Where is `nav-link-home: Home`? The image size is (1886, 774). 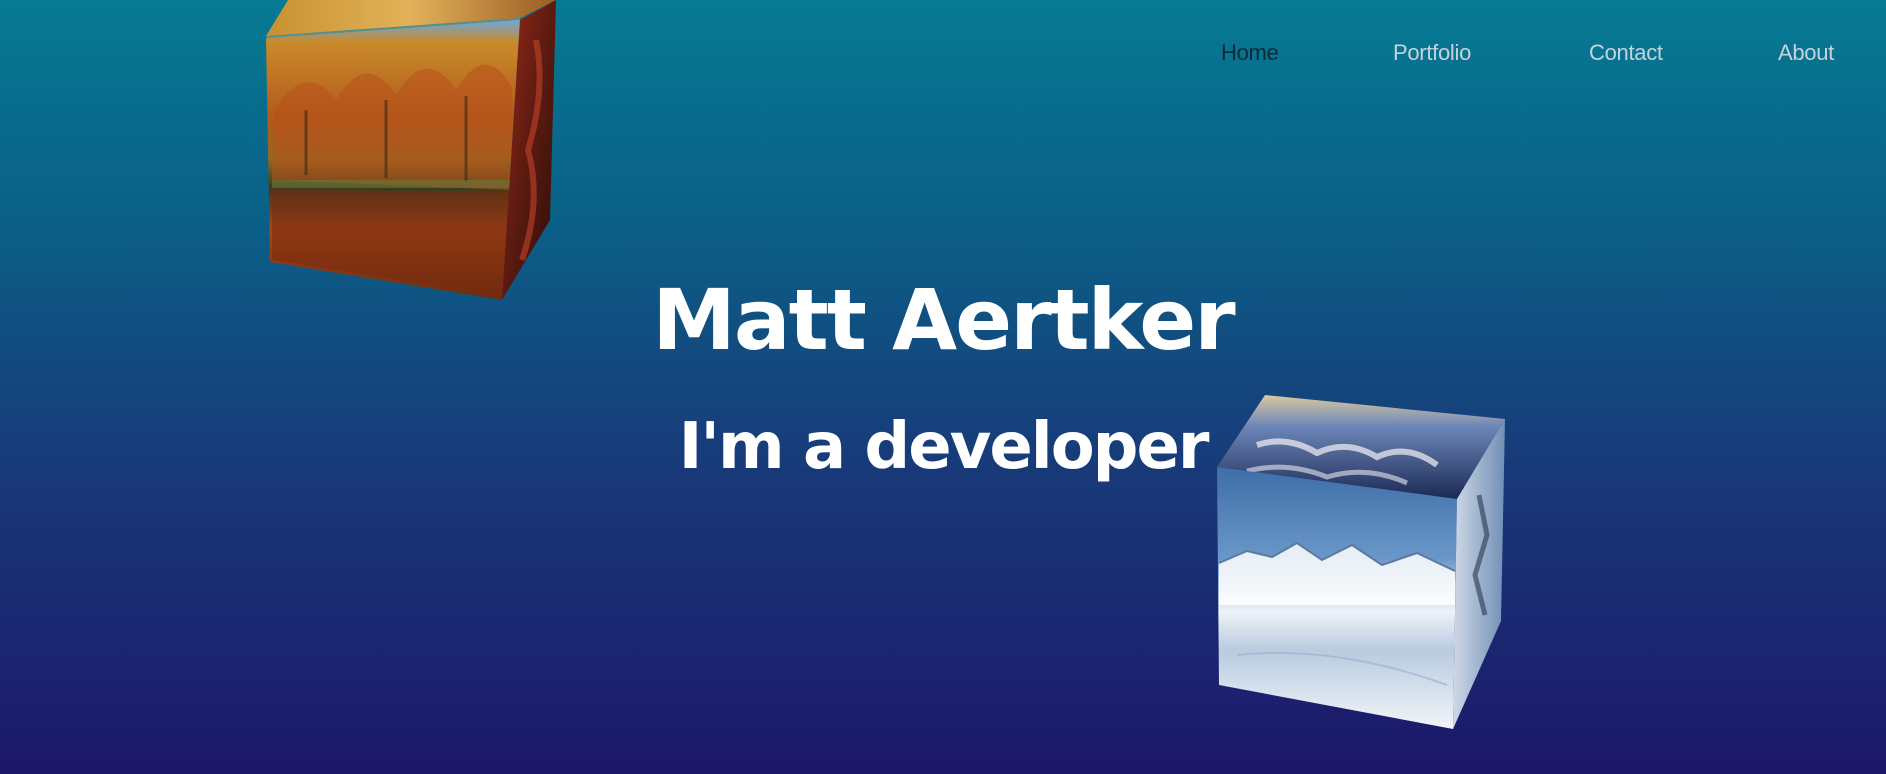 nav-link-home: Home is located at coordinates (1250, 53).